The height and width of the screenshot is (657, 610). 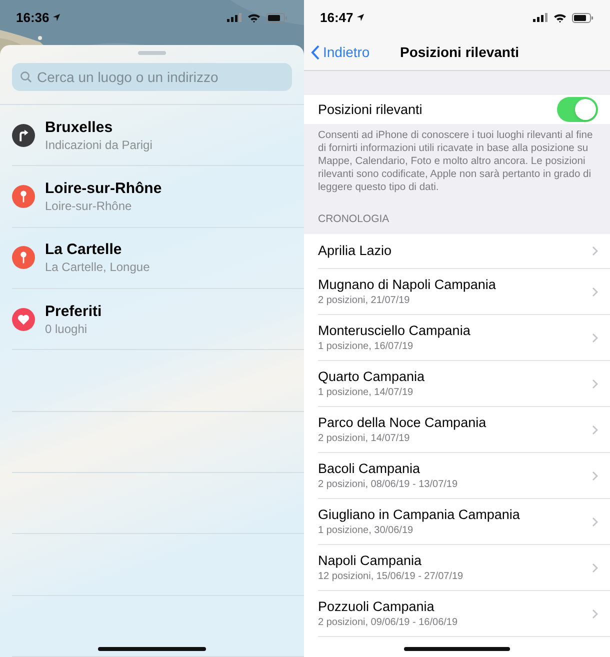 What do you see at coordinates (97, 267) in the screenshot?
I see `place-subtitle: La Cartelle, Longue` at bounding box center [97, 267].